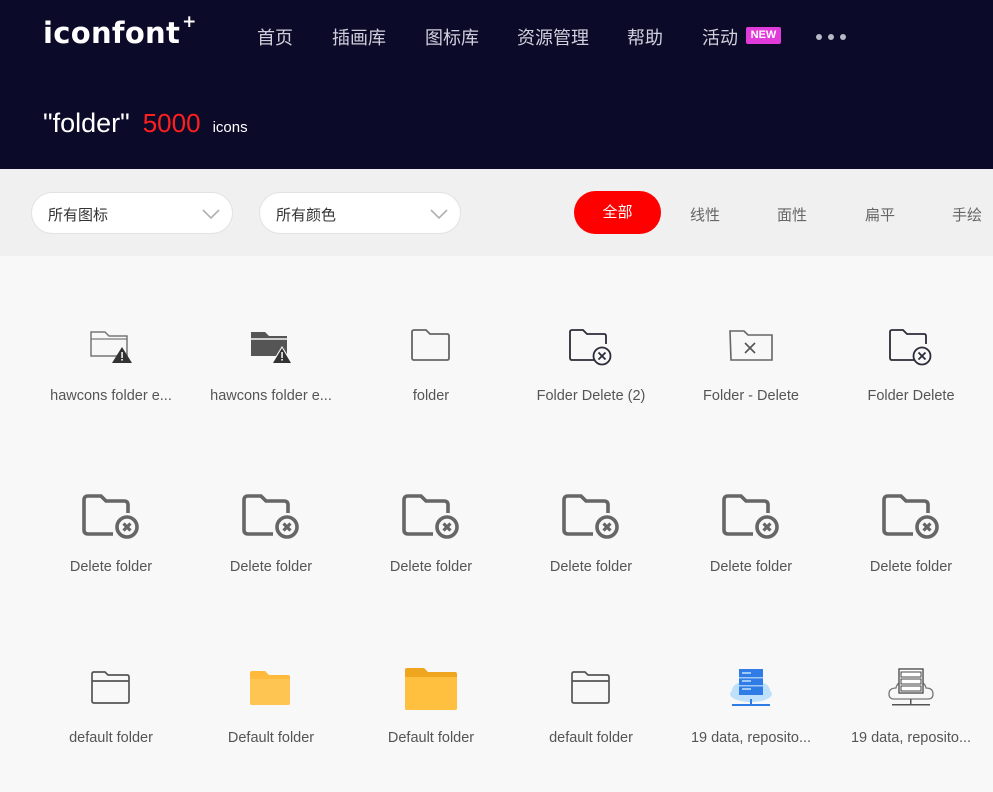  What do you see at coordinates (431, 346) in the screenshot?
I see `folder-outline-icon` at bounding box center [431, 346].